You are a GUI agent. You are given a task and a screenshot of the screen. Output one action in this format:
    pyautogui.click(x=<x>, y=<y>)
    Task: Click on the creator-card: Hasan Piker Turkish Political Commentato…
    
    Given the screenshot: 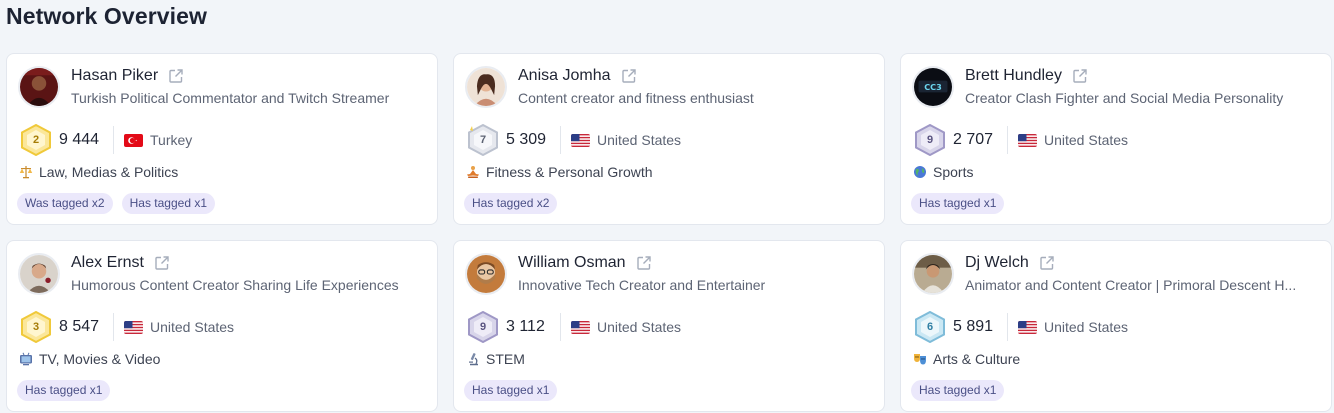 What is the action you would take?
    pyautogui.click(x=222, y=139)
    